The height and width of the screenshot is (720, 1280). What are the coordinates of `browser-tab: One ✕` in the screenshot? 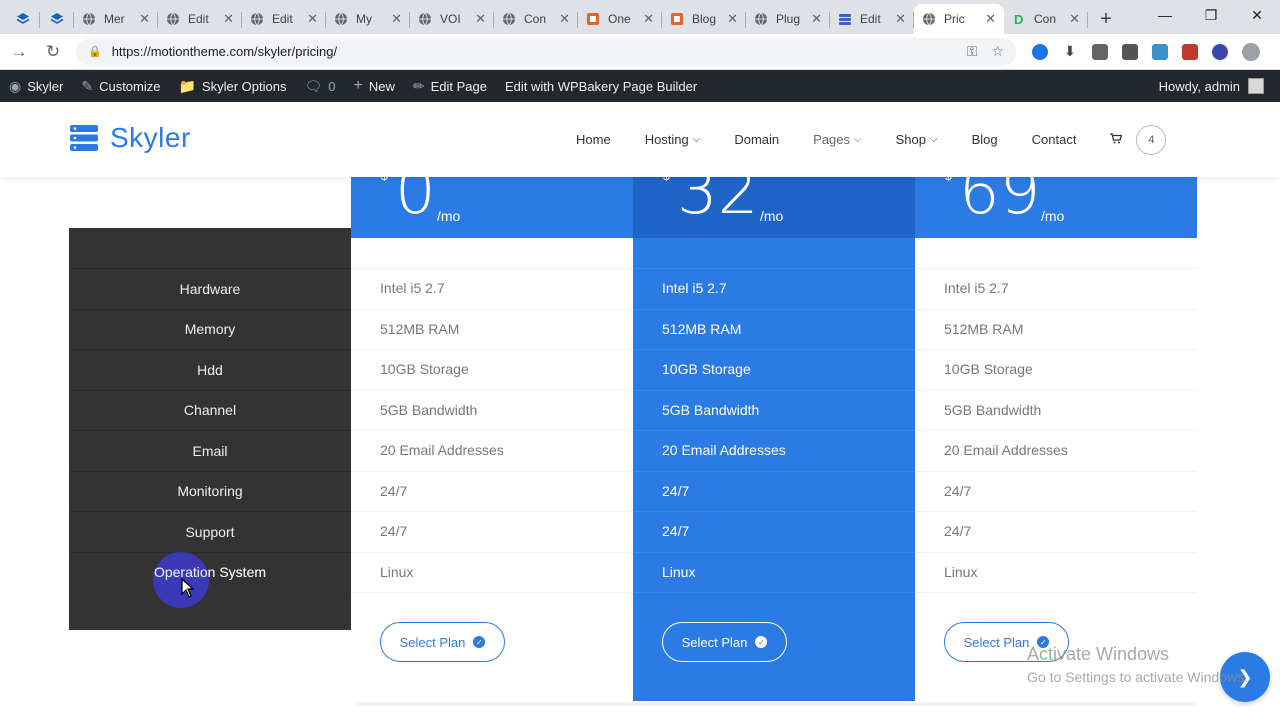 It's located at (620, 19).